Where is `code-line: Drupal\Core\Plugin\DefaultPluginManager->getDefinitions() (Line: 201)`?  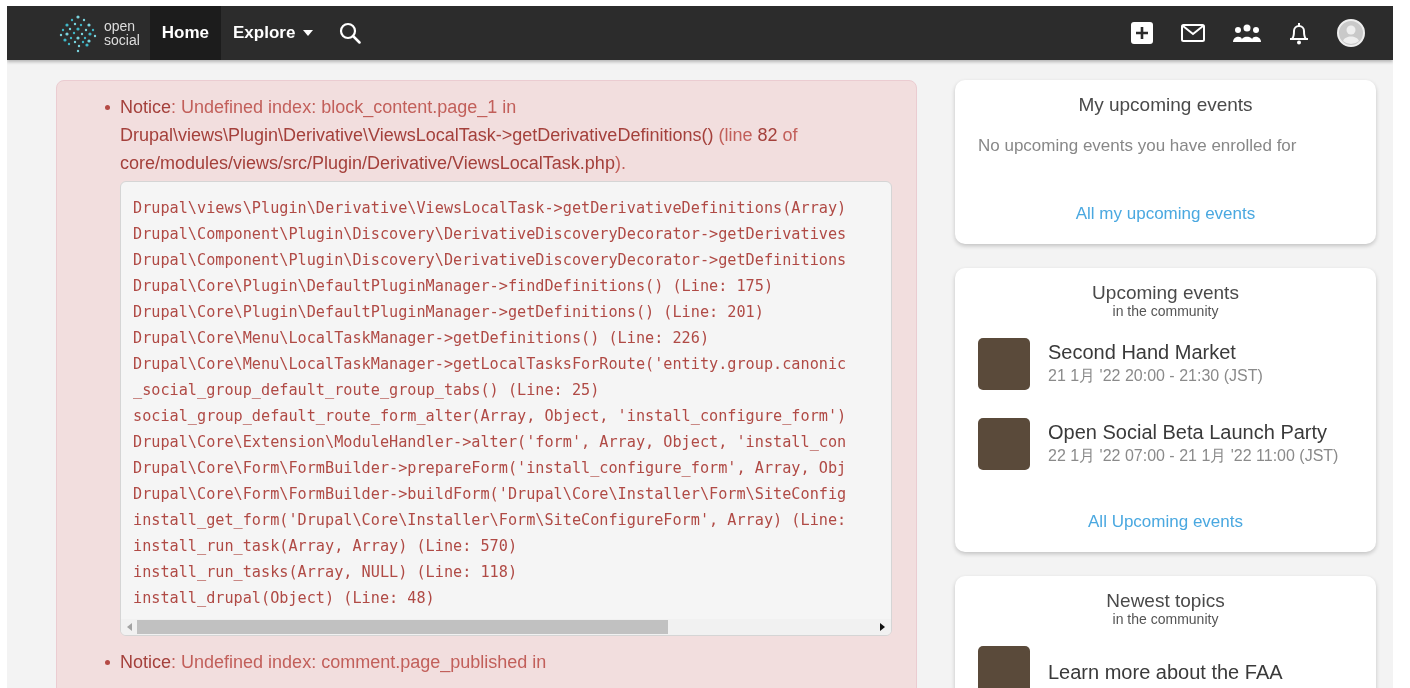 code-line: Drupal\Core\Plugin\DefaultPluginManager->getDefinitions() (Line: 201) is located at coordinates (449, 312).